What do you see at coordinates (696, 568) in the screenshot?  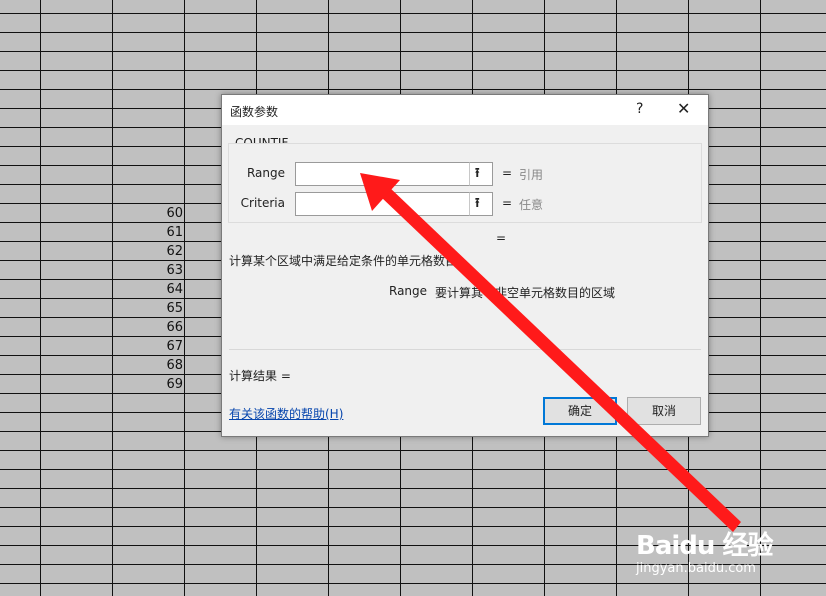 I see `watermark-url: jingyan.baidu.com` at bounding box center [696, 568].